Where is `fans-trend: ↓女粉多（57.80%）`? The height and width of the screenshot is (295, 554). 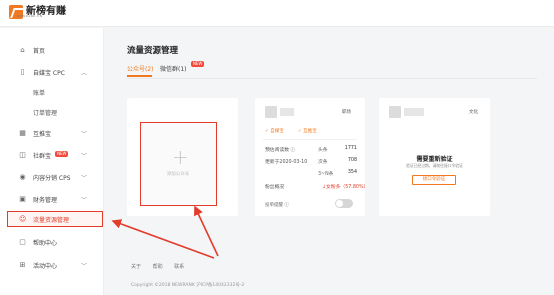 fans-trend: ↓女粉多（57.80%） is located at coordinates (345, 187).